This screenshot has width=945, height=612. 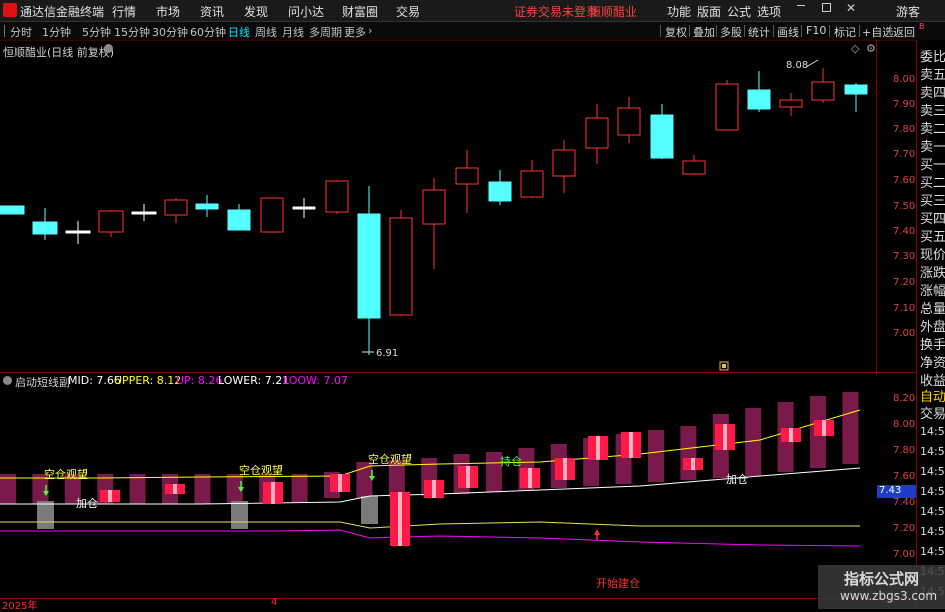 I want to click on menu-ask: 问小达, so click(x=306, y=11).